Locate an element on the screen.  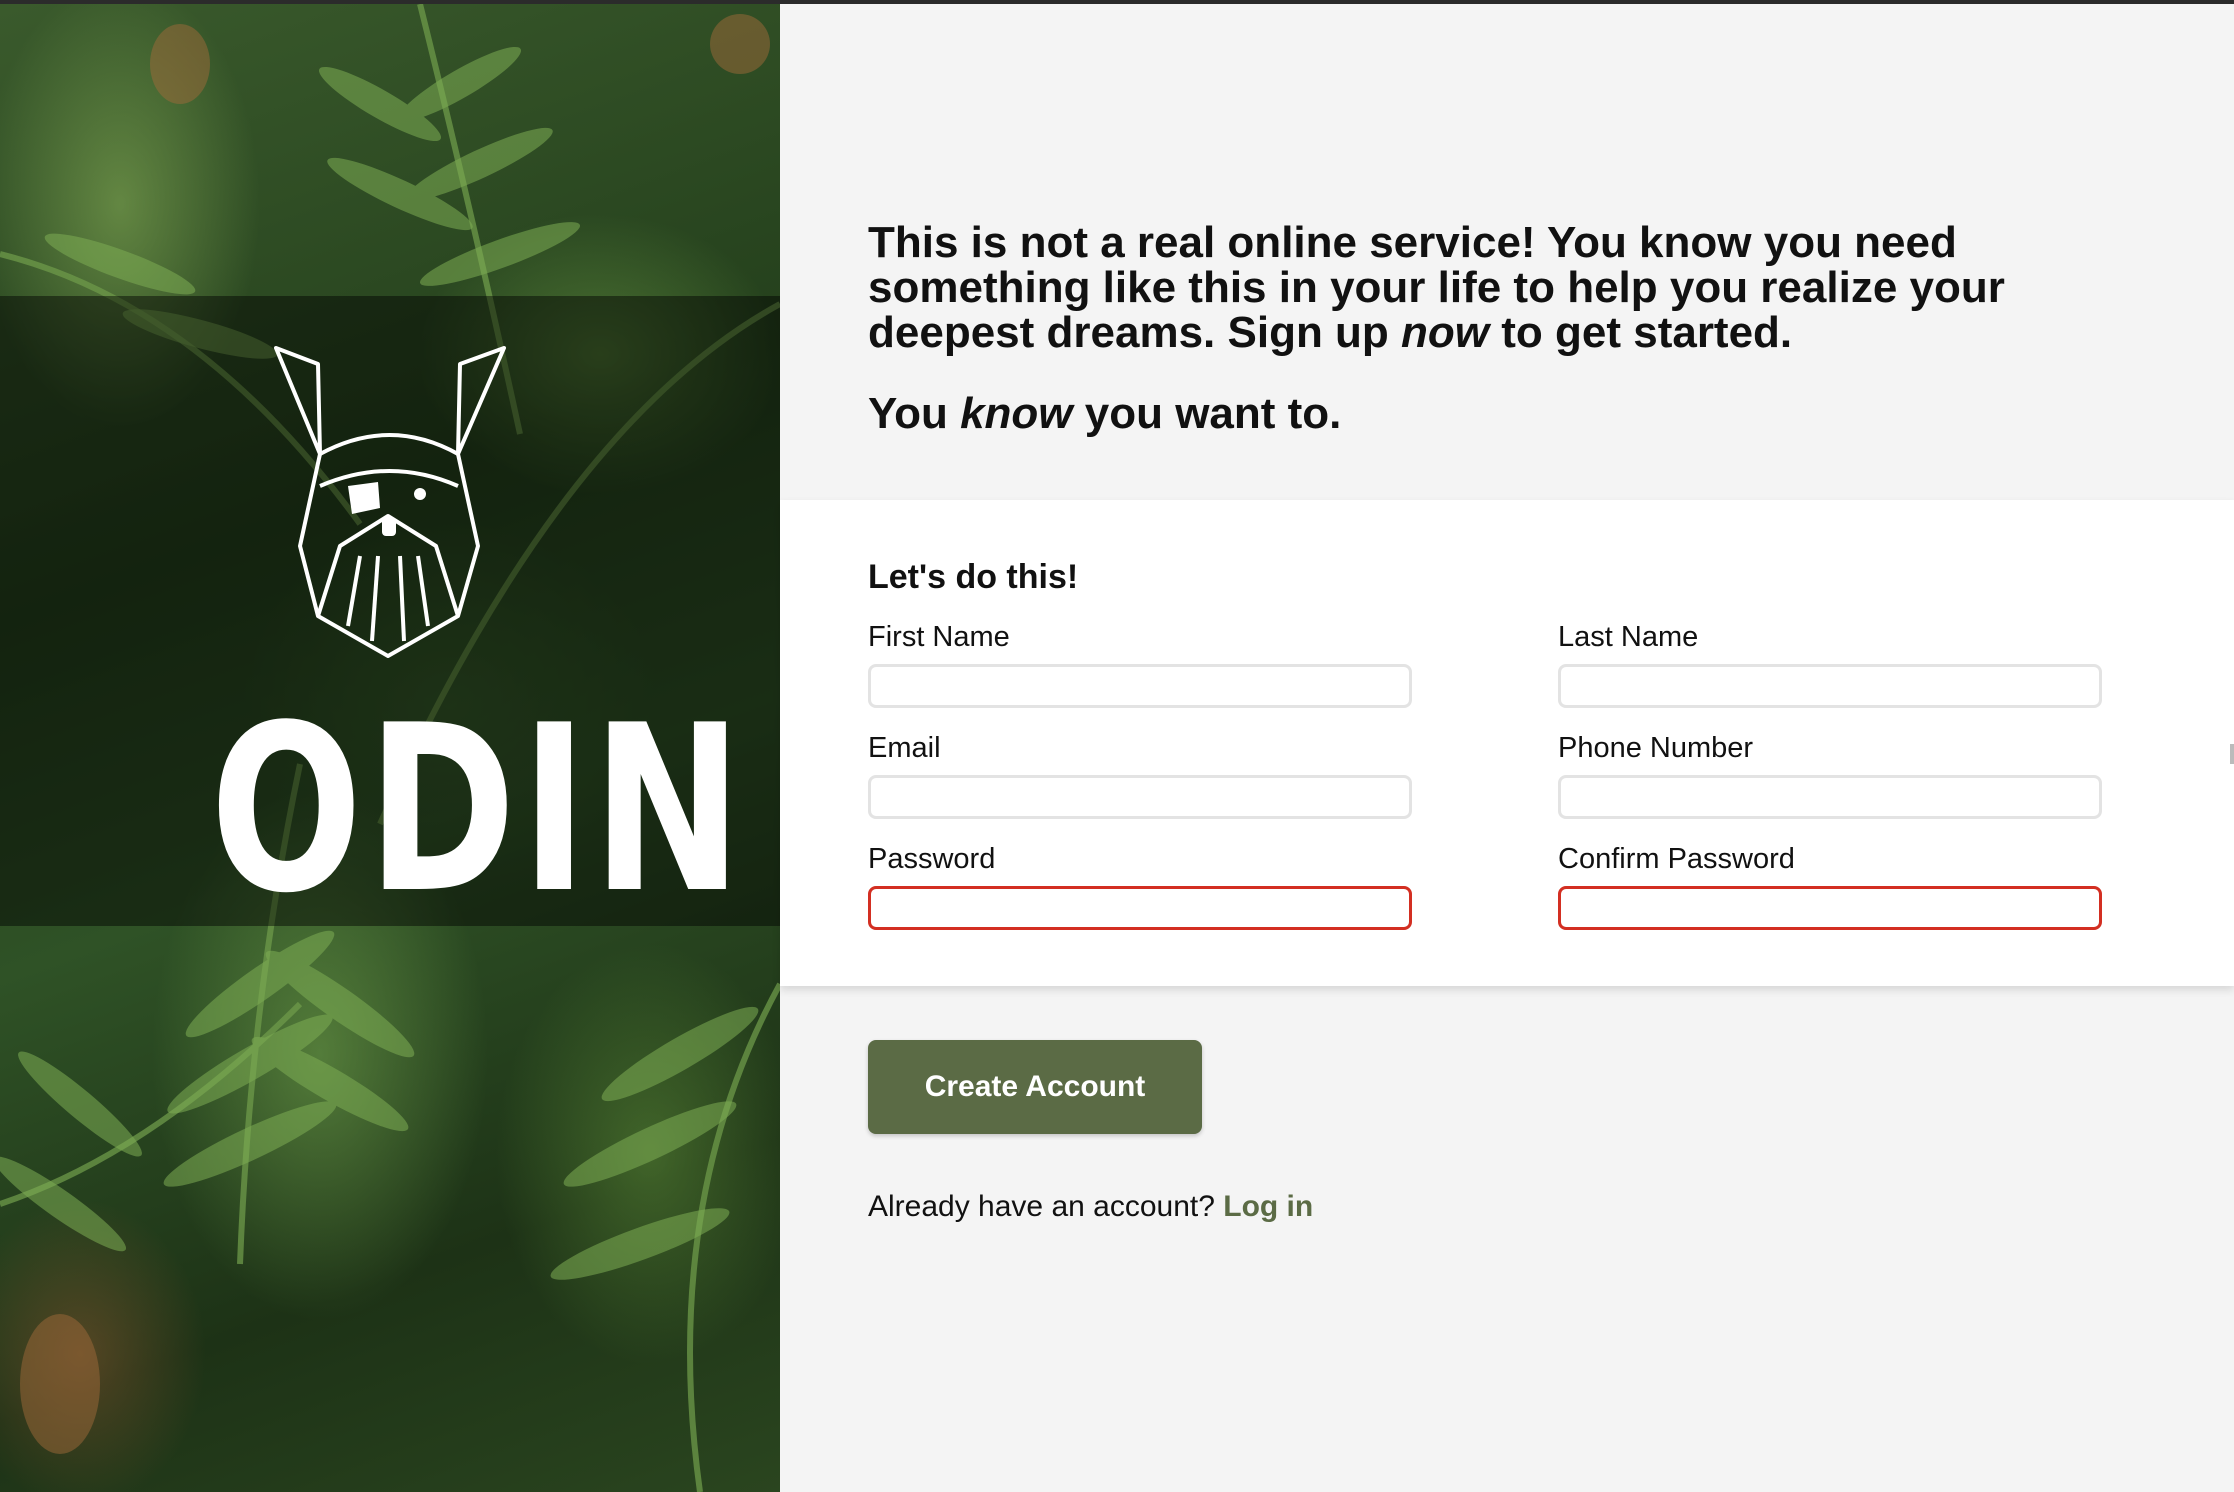
first-name-label: First Name is located at coordinates (939, 637).